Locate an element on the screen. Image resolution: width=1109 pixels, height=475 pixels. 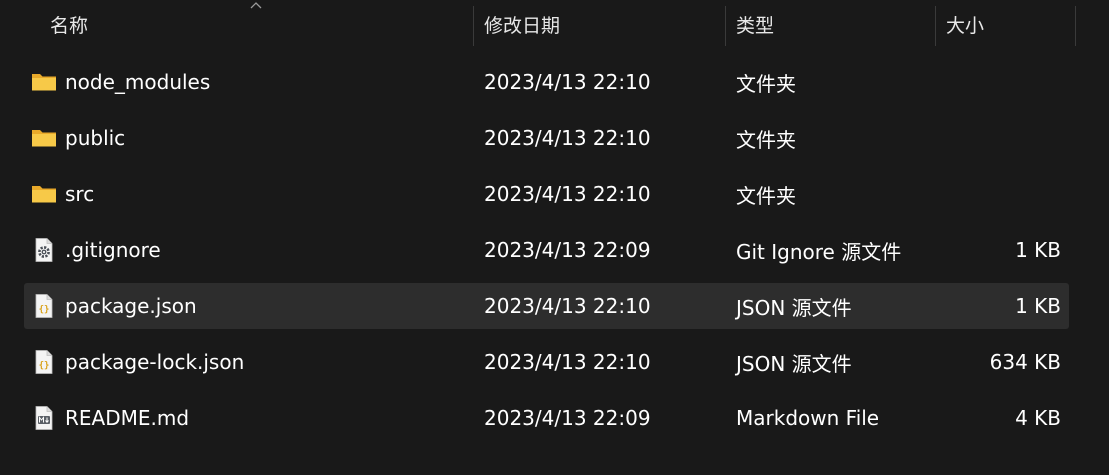
column-header-type: 类型 is located at coordinates (755, 24).